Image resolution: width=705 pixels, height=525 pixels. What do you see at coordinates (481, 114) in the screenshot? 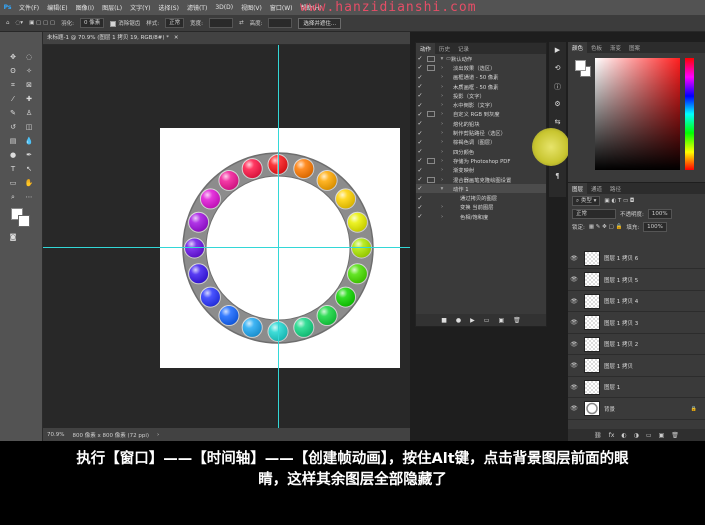
I see `action-row: ✓ › 自定义 RGB 到灰度` at bounding box center [481, 114].